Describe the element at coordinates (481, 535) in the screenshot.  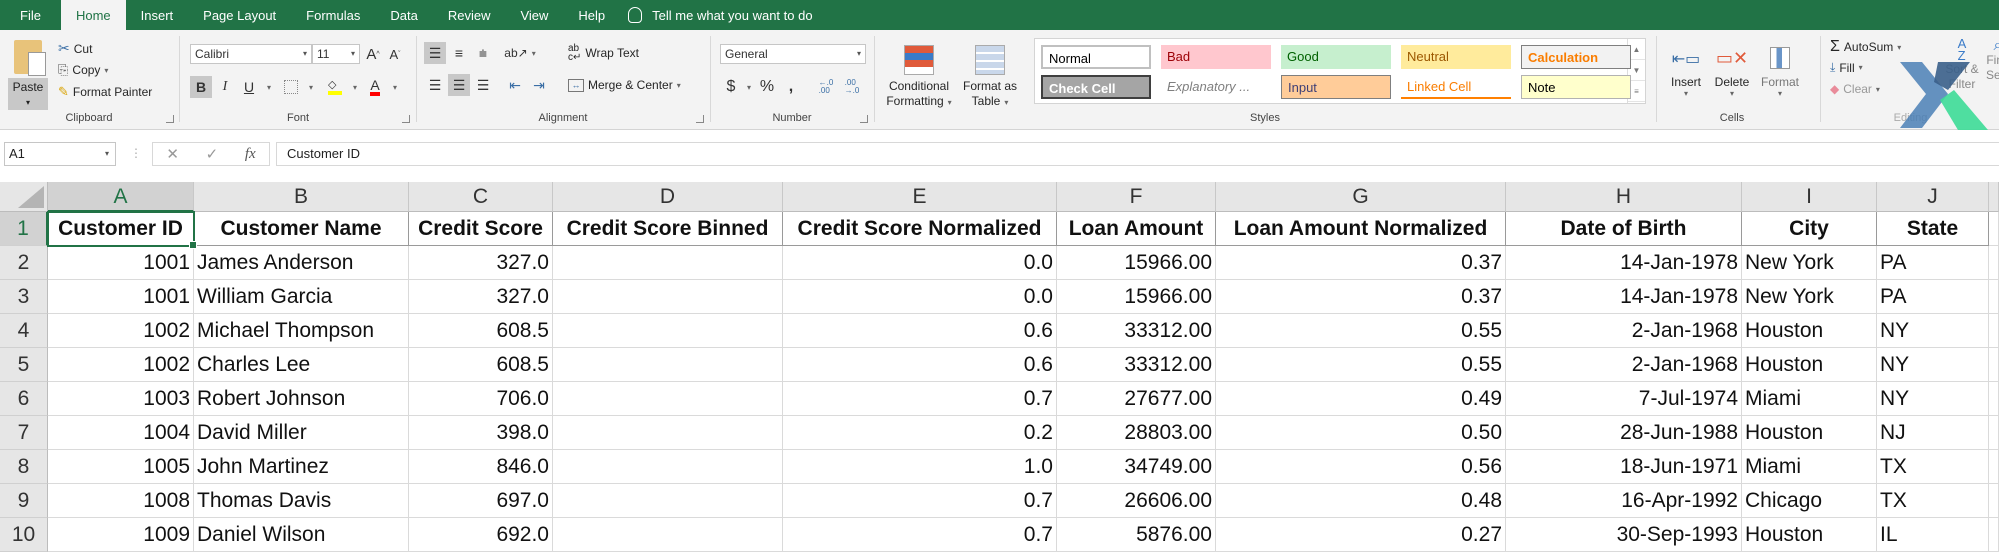
I see `table-cell: 692.0` at that location.